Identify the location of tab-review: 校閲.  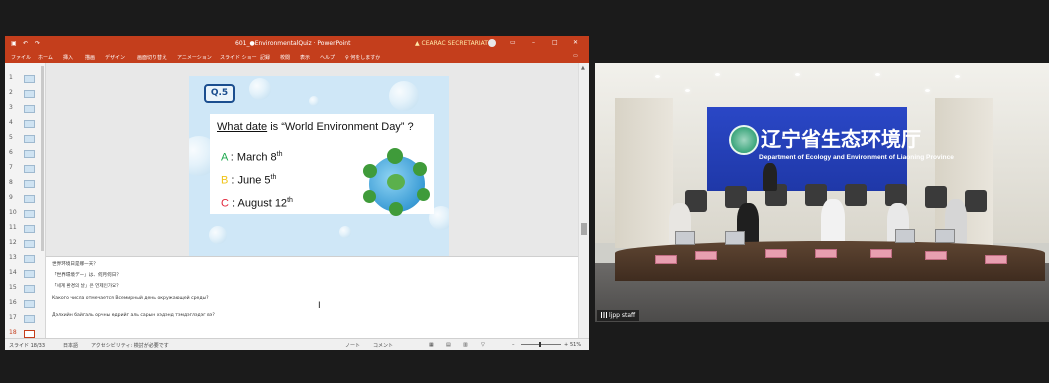
(285, 57).